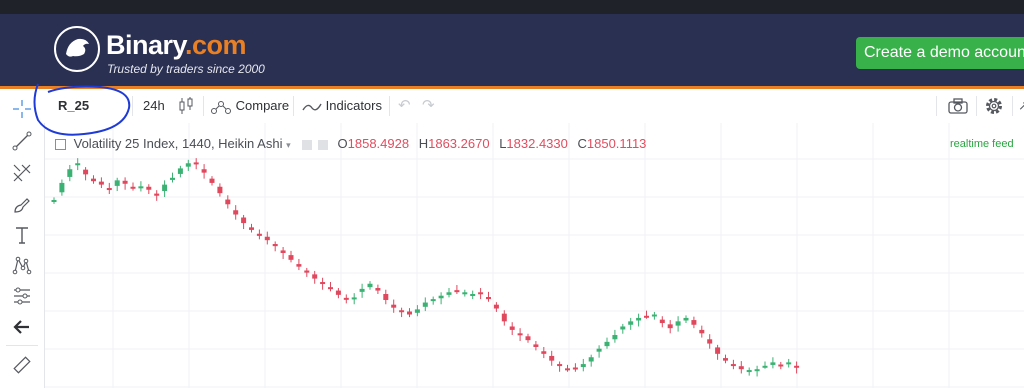  What do you see at coordinates (203, 106) in the screenshot?
I see `toolbar-divider` at bounding box center [203, 106].